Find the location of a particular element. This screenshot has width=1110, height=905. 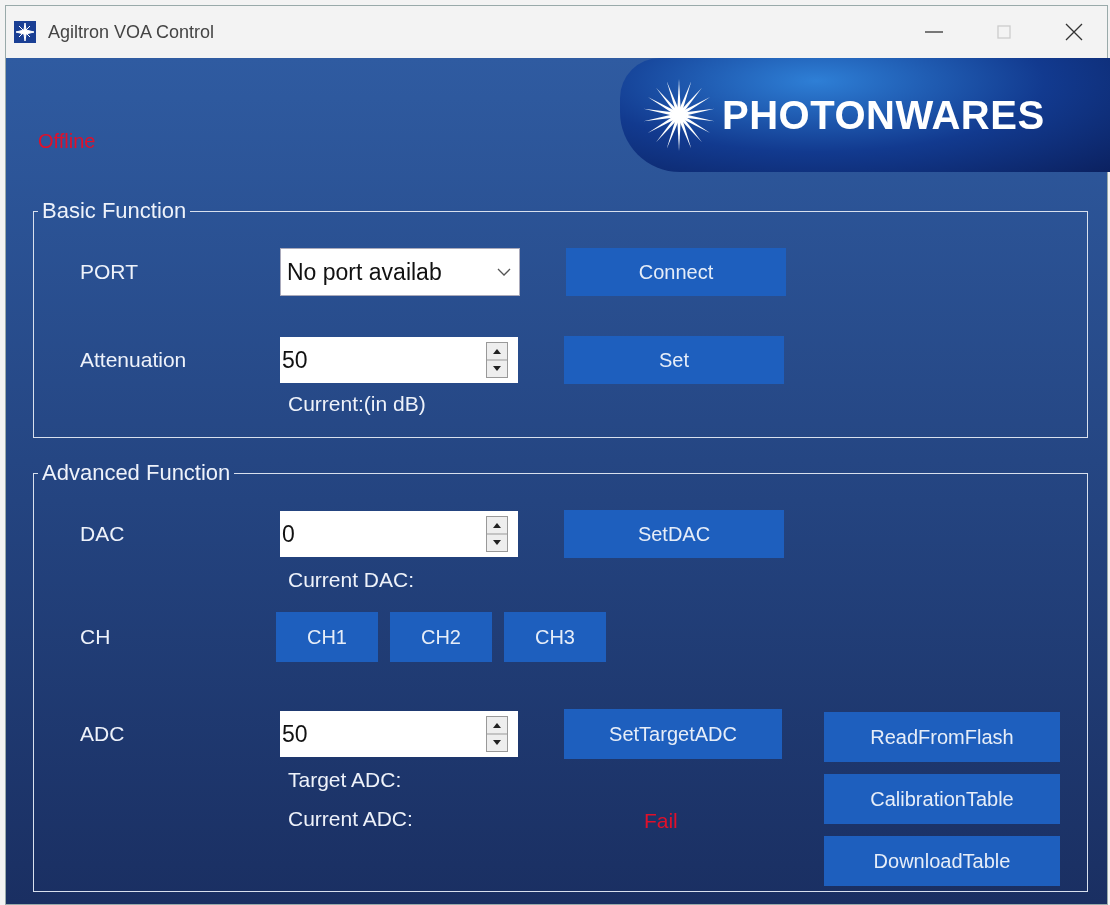

dac-spinbox: 0 is located at coordinates (399, 534).